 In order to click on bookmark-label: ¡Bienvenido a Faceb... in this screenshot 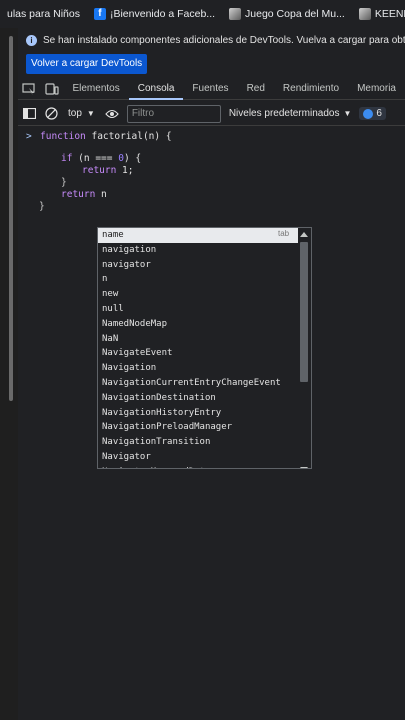, I will do `click(162, 14)`.